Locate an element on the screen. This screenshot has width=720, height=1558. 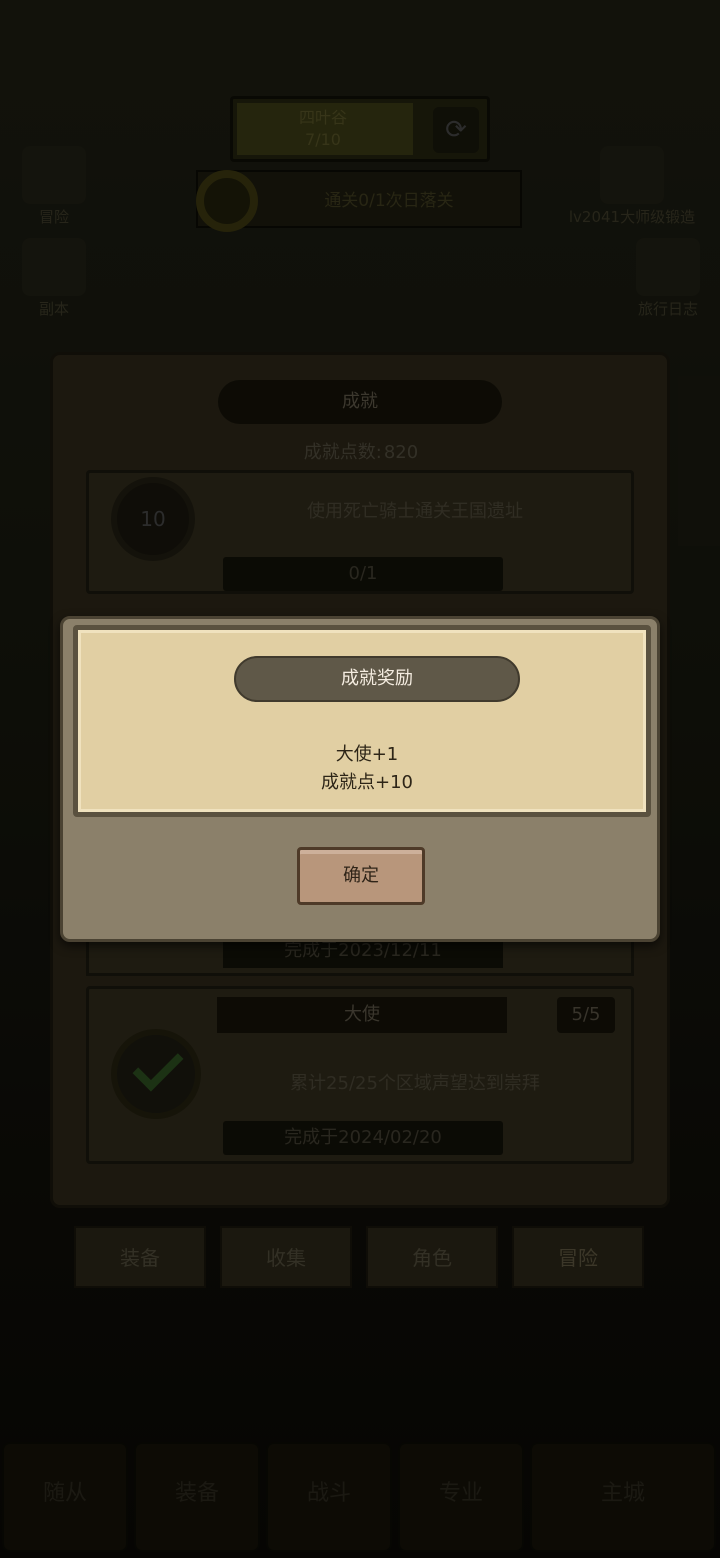
reward-parchment: 成就奖励 大使+1 成就点+10 is located at coordinates (362, 721).